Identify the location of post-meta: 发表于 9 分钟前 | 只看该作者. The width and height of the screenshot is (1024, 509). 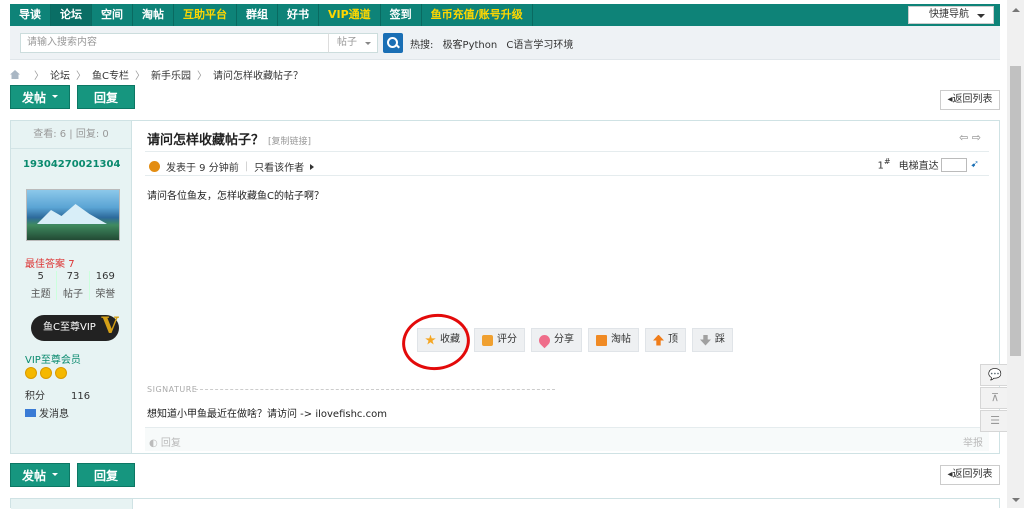
(233, 166).